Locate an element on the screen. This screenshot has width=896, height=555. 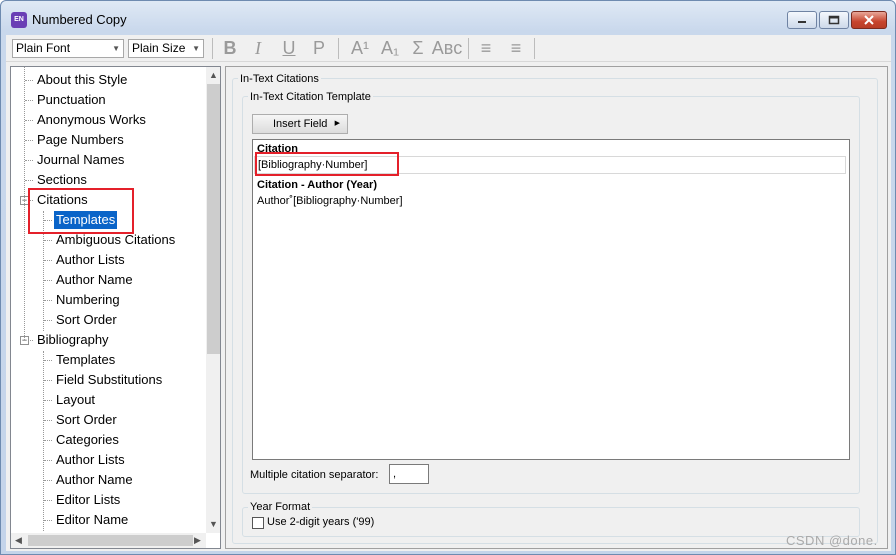
title-bar: EN Numbered Copy is located at coordinates (448, 18).